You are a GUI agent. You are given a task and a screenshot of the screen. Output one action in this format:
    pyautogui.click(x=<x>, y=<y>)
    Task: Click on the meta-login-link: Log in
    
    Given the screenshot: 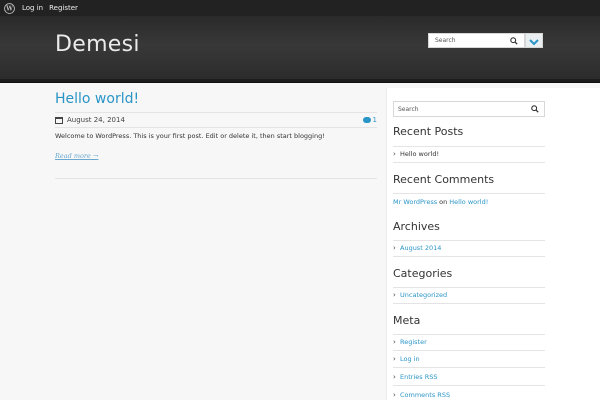 What is the action you would take?
    pyautogui.click(x=410, y=359)
    